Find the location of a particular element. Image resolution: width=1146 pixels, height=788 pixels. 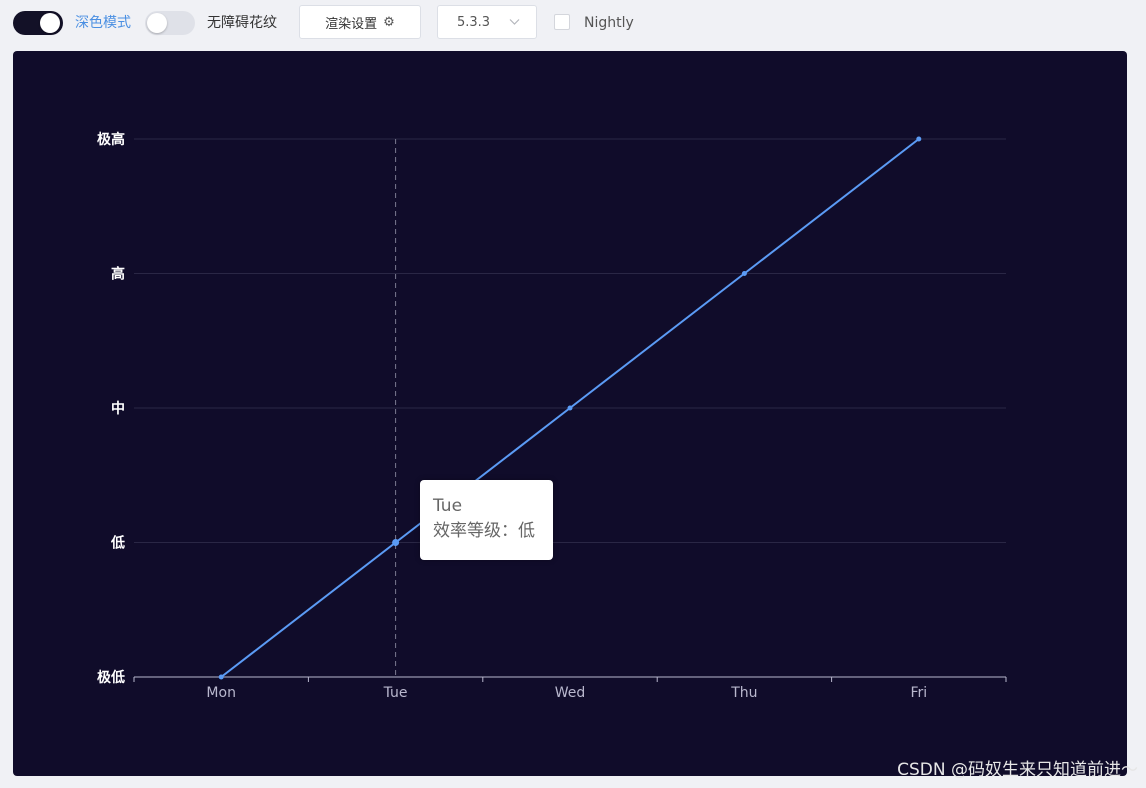

nightly-checkbox is located at coordinates (562, 22).